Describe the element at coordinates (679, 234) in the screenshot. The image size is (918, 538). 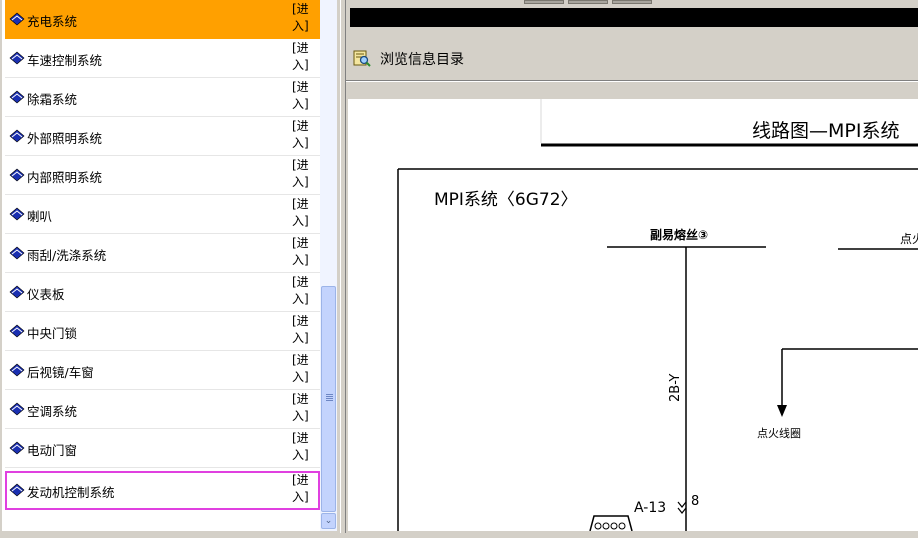
I see `fuse-label: 副易熔丝③` at that location.